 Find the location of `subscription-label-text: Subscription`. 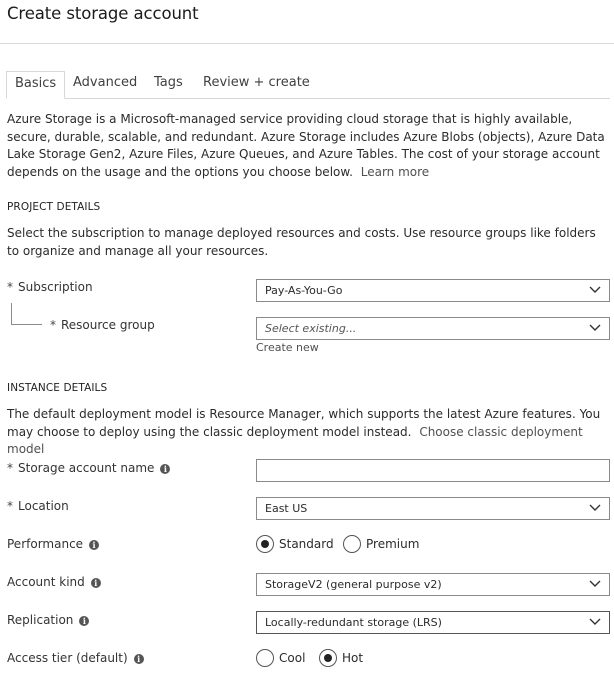

subscription-label-text: Subscription is located at coordinates (55, 287).